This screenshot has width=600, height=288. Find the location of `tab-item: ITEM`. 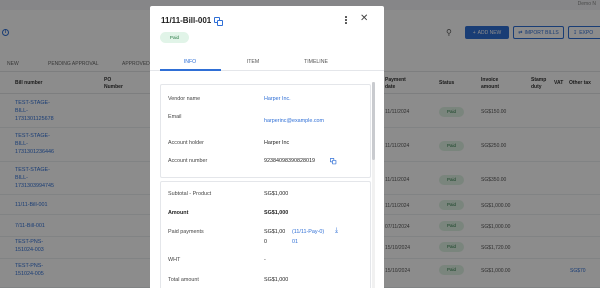

tab-item: ITEM is located at coordinates (253, 62).